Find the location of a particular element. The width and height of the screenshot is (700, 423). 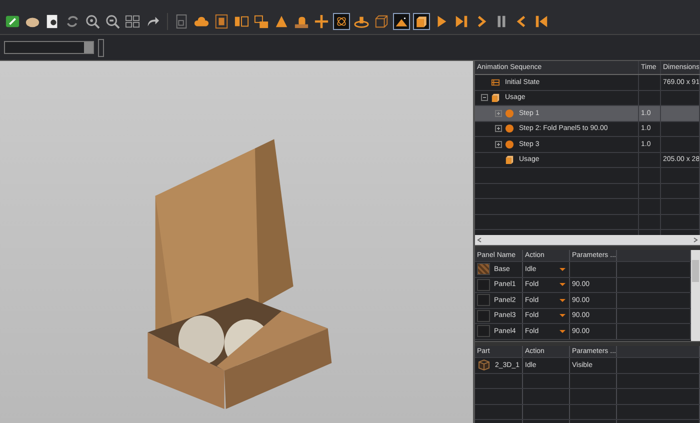

orbit-icon is located at coordinates (341, 21).